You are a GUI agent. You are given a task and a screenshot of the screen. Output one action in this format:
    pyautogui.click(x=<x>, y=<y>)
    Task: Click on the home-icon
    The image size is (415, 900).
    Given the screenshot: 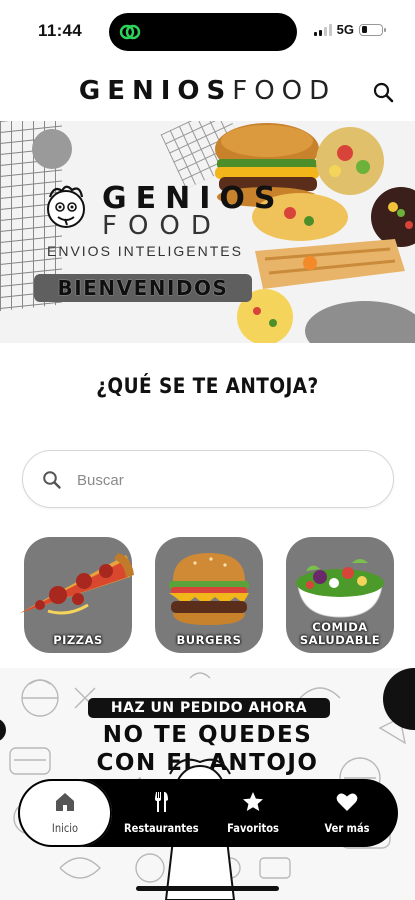 What is the action you would take?
    pyautogui.click(x=65, y=802)
    